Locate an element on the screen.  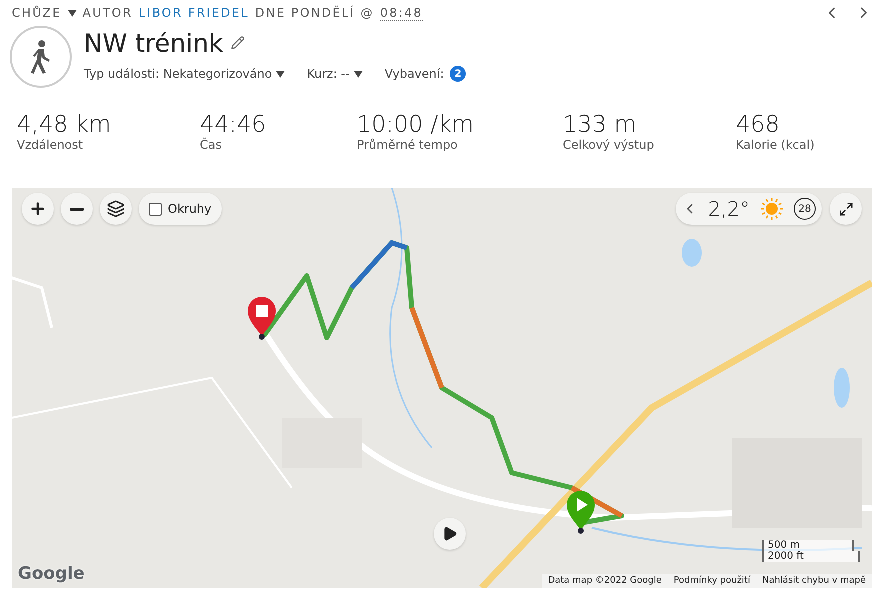
stat-value: 468 is located at coordinates (758, 125).